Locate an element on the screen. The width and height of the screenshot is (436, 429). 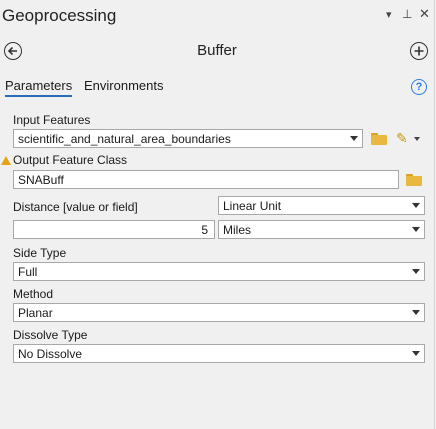
pane-title: Geoprocessing is located at coordinates (59, 15).